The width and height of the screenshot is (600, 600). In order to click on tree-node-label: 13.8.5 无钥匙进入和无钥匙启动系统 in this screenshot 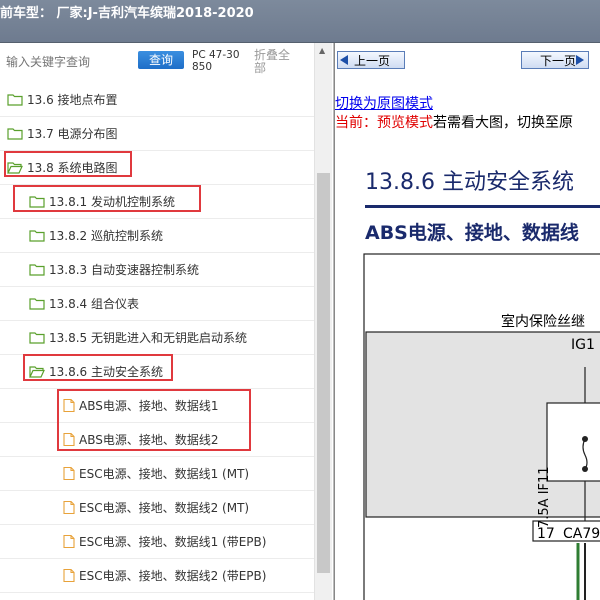, I will do `click(148, 338)`.